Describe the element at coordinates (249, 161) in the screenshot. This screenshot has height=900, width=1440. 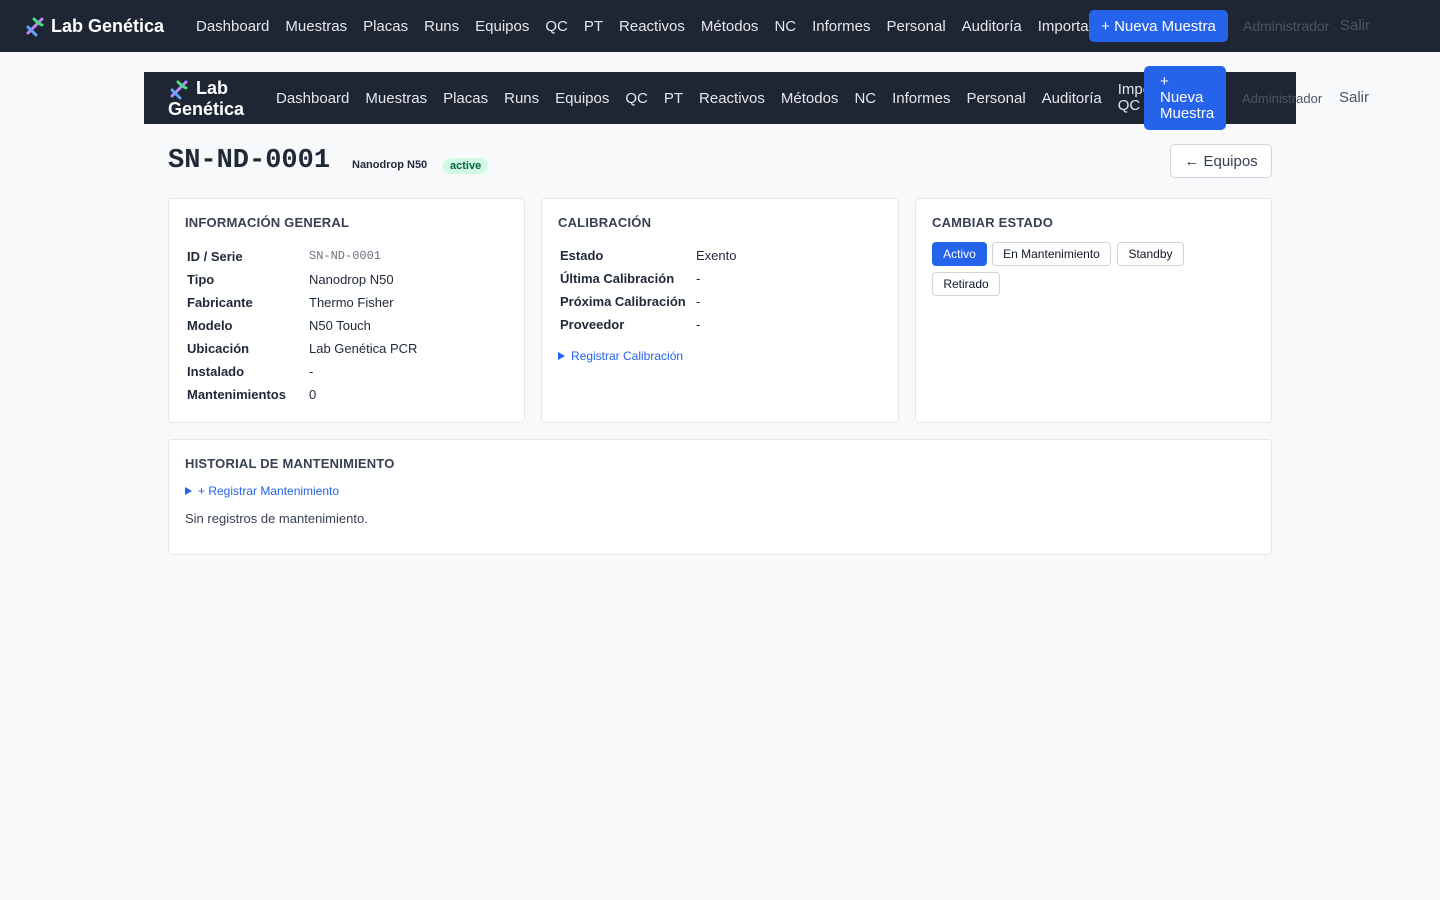
I see `page-title: SN-ND-0001` at that location.